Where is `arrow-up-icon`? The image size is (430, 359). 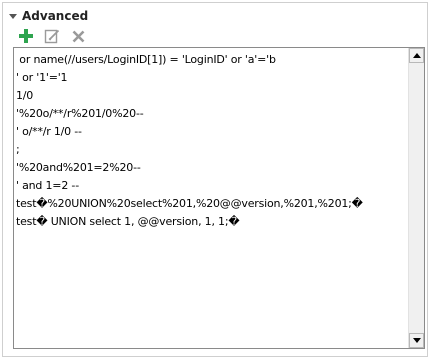 arrow-up-icon is located at coordinates (416, 55).